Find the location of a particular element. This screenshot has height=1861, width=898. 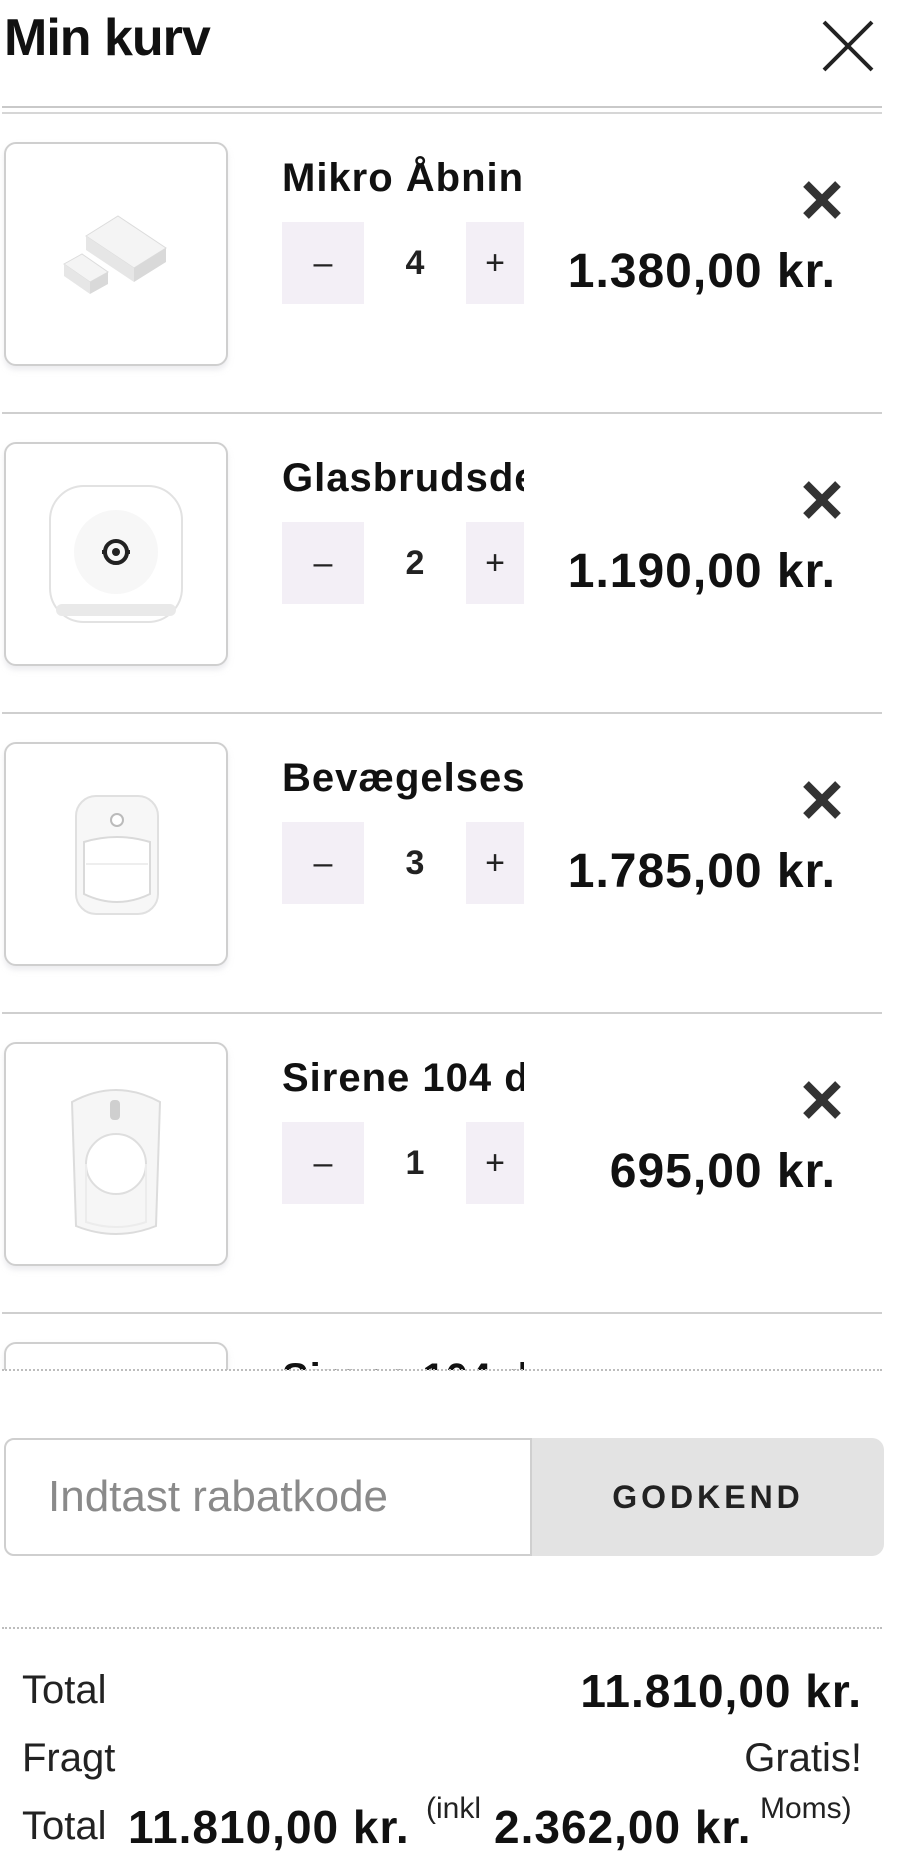

quantity-stepper: – 2 + is located at coordinates (403, 563).